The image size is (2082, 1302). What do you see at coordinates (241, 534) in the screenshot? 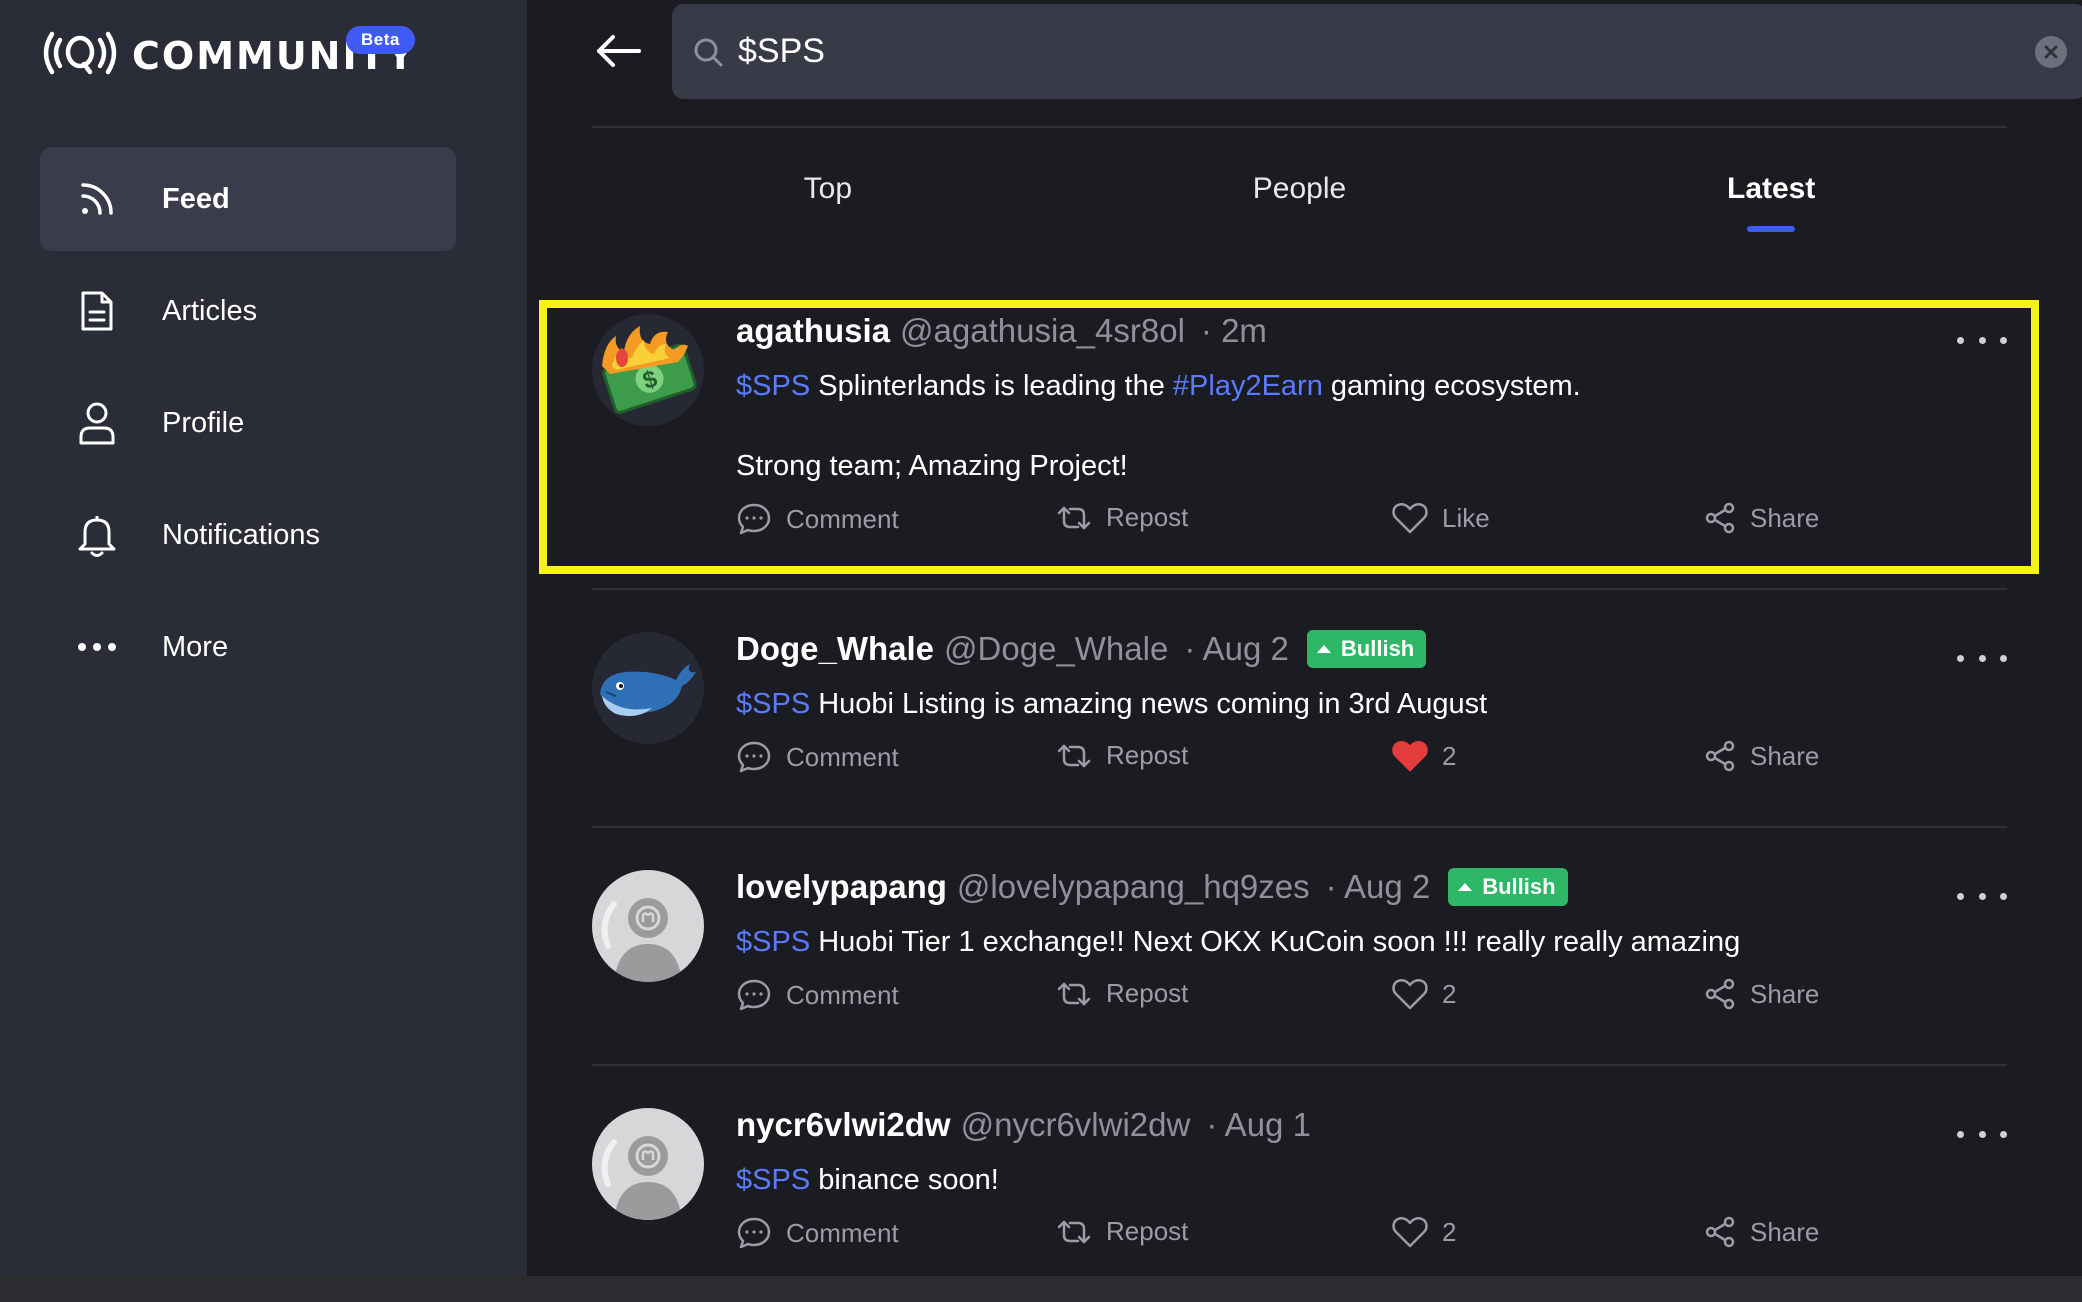
I see `sidebar-item-label: Notifications` at bounding box center [241, 534].